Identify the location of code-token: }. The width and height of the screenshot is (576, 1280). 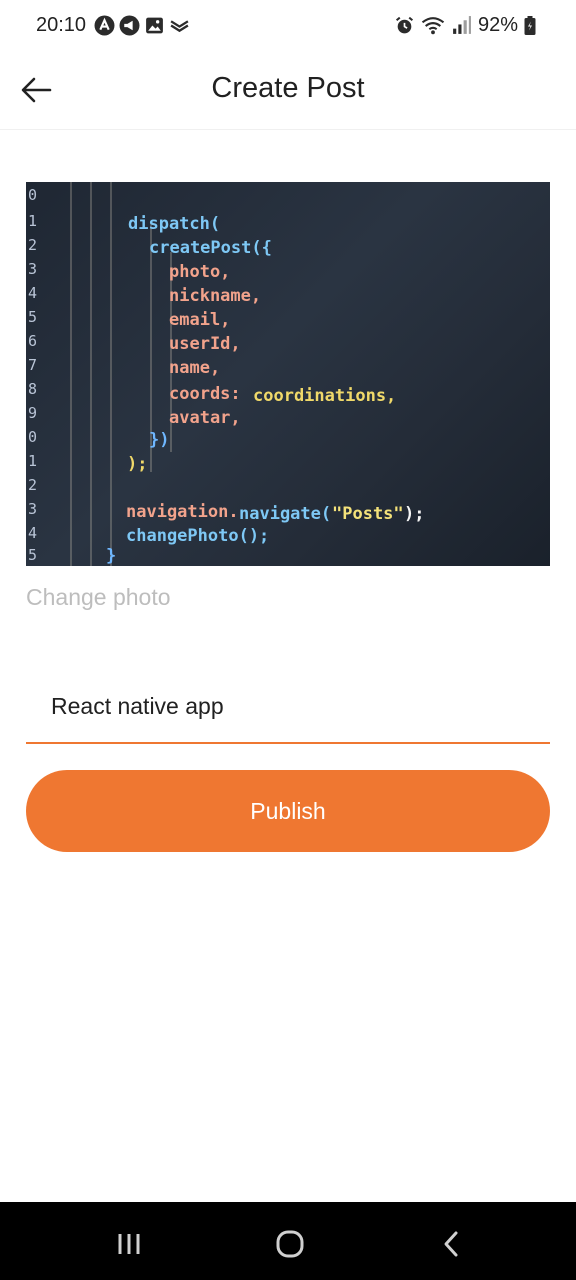
(111, 556).